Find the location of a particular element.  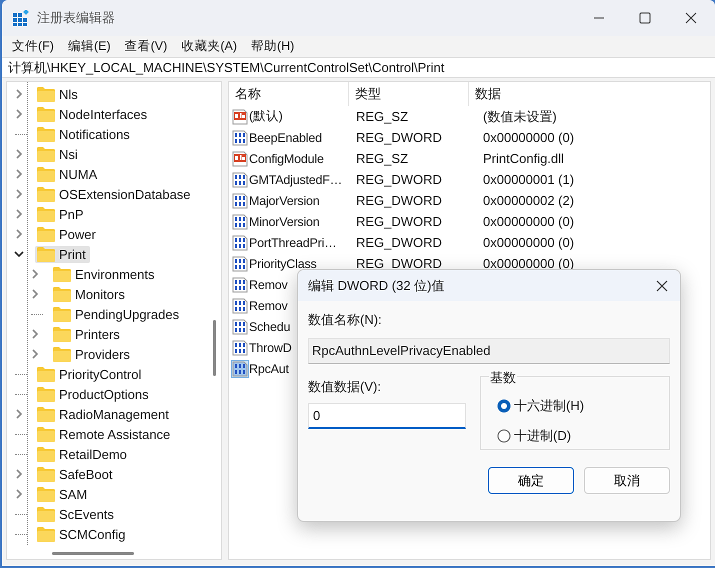

menu-item: 收藏夹(A) is located at coordinates (209, 46).